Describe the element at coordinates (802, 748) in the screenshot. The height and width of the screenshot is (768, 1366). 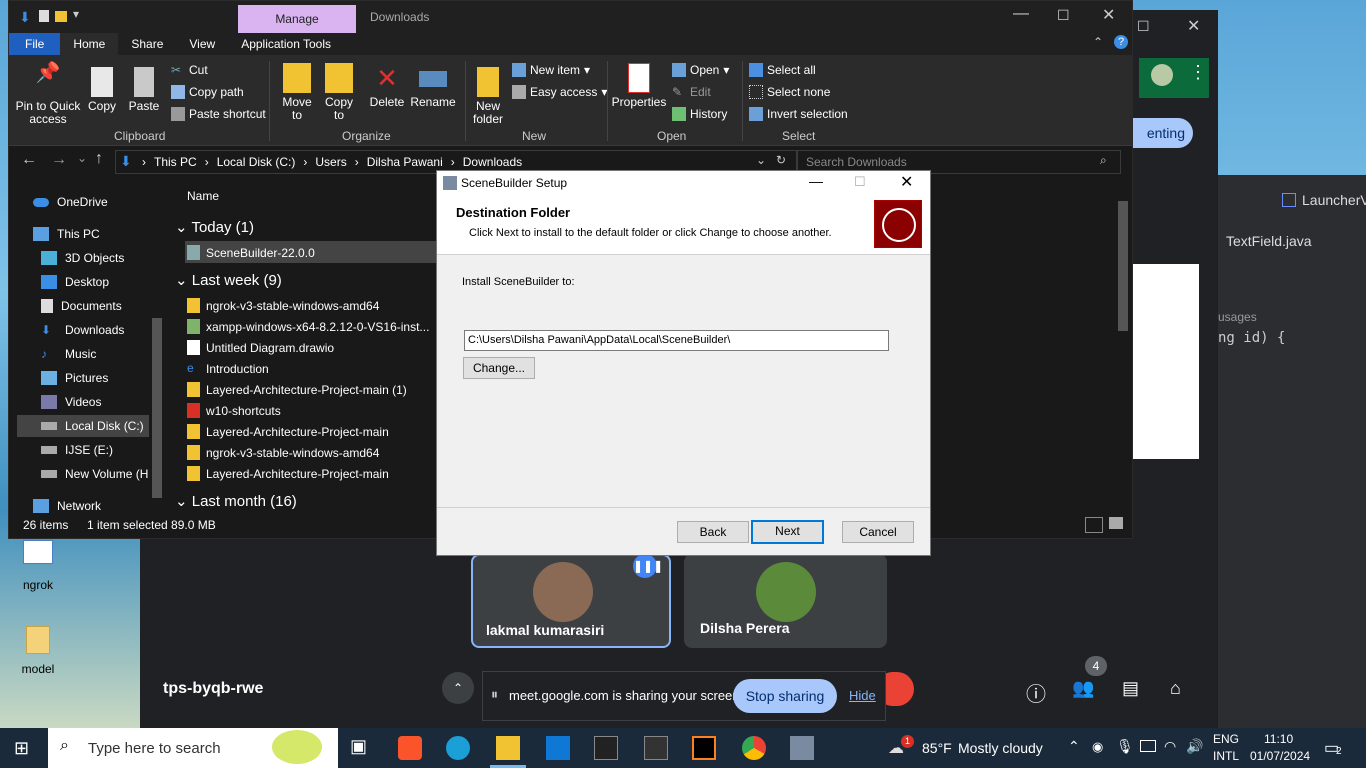
I see `installer-icon` at that location.